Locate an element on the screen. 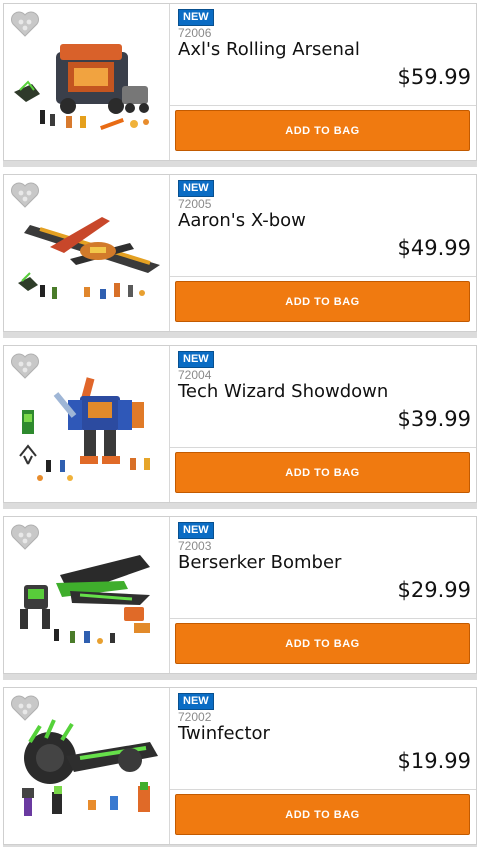 This screenshot has width=480, height=847. item-number: 72006 is located at coordinates (195, 33).